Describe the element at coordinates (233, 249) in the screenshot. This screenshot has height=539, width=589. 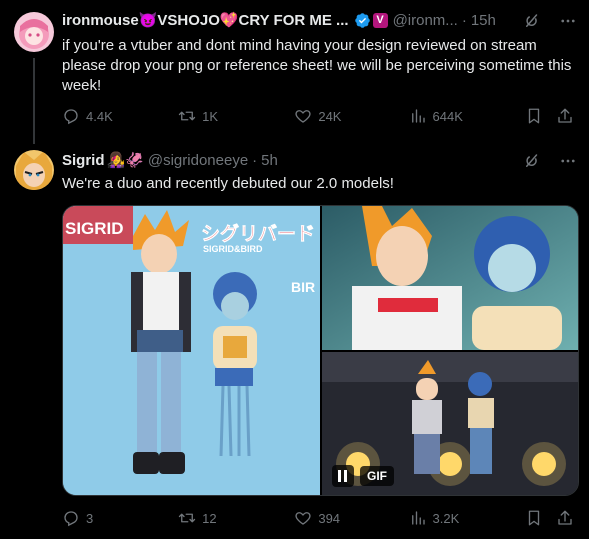
I see `art-logo-sub: SIGRID&BIRD` at that location.